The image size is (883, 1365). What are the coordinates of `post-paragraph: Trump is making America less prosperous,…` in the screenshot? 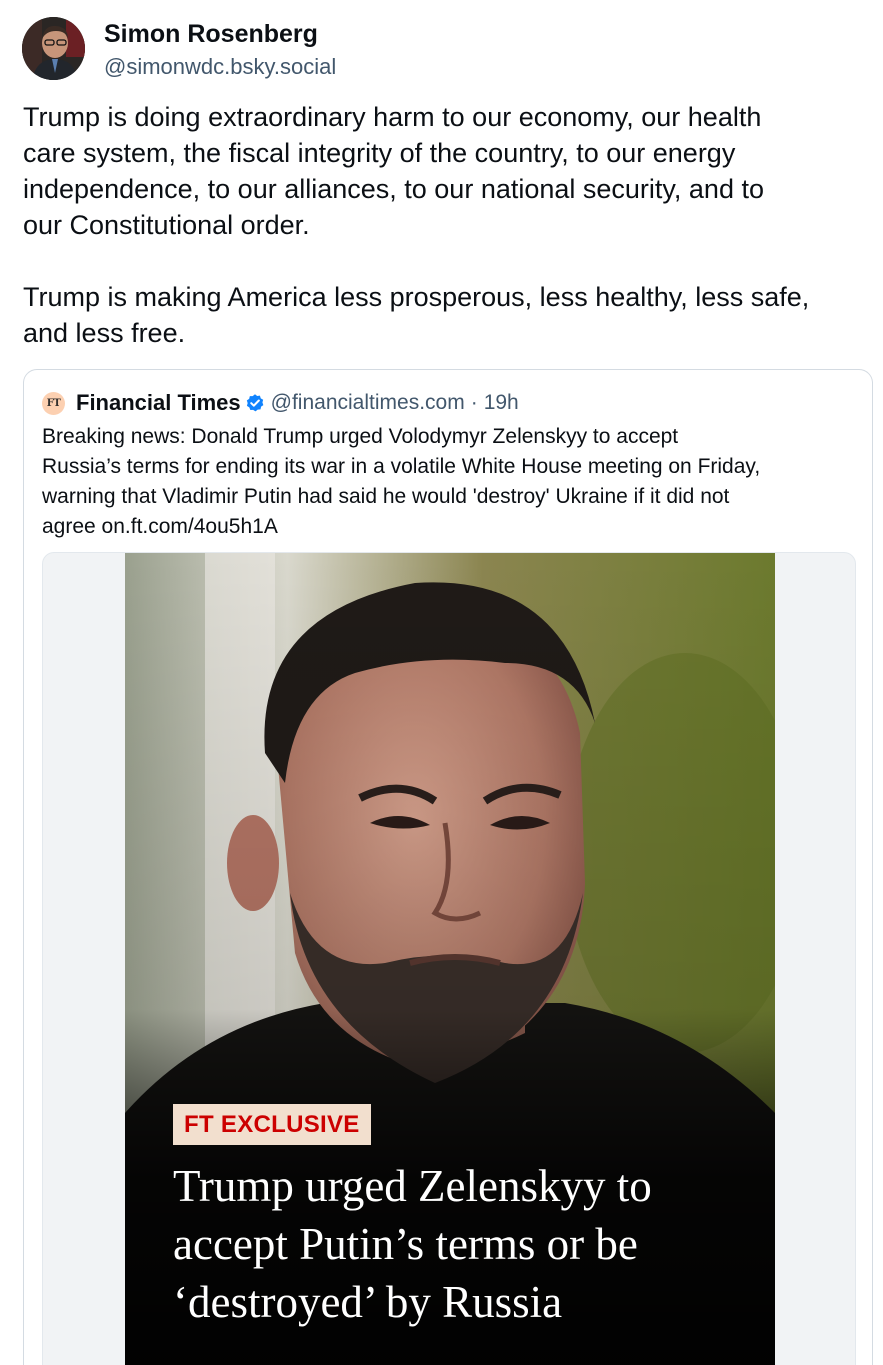 It's located at (416, 315).